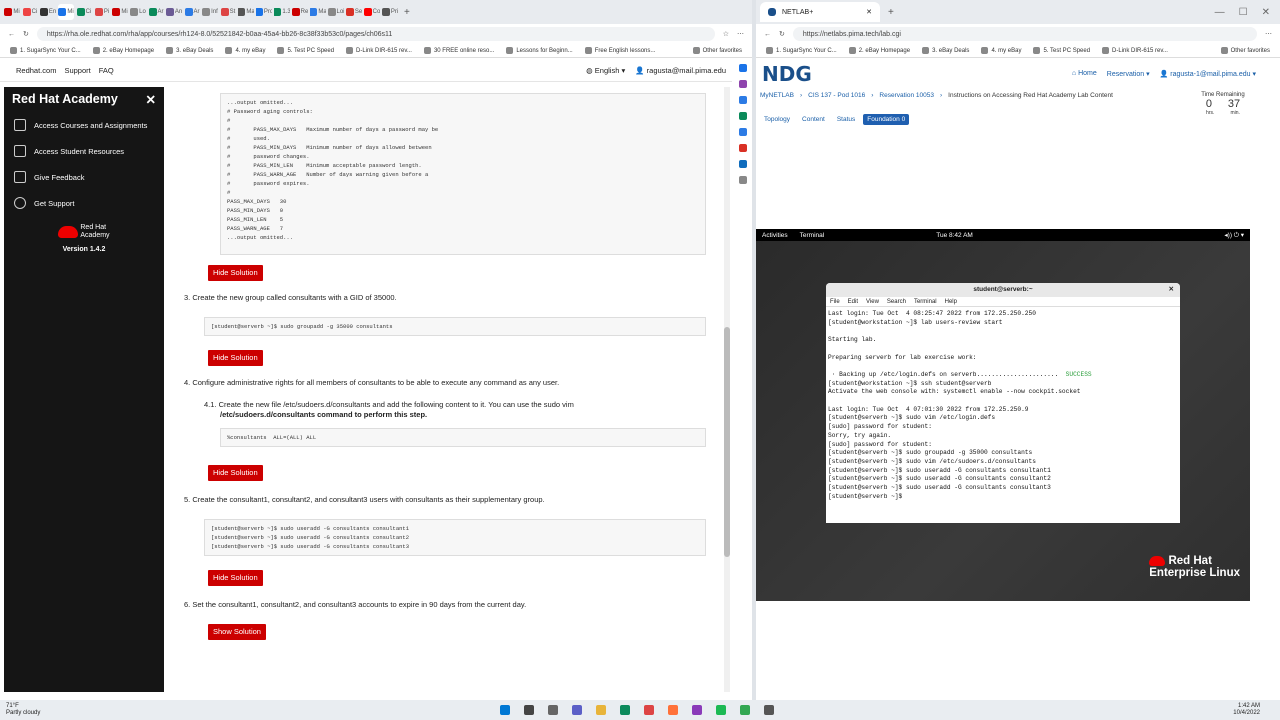  Describe the element at coordinates (743, 148) in the screenshot. I see `office-icon` at that location.